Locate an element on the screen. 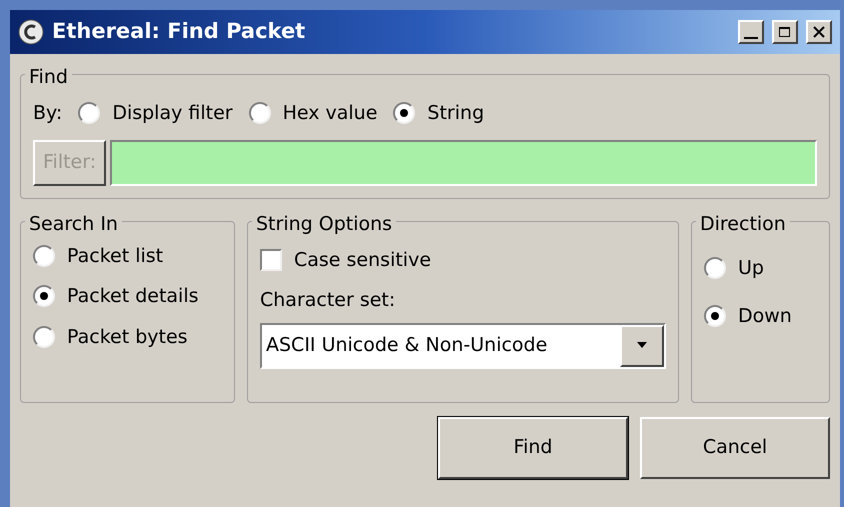 The height and width of the screenshot is (507, 844). radio-option: Packet list is located at coordinates (127, 256).